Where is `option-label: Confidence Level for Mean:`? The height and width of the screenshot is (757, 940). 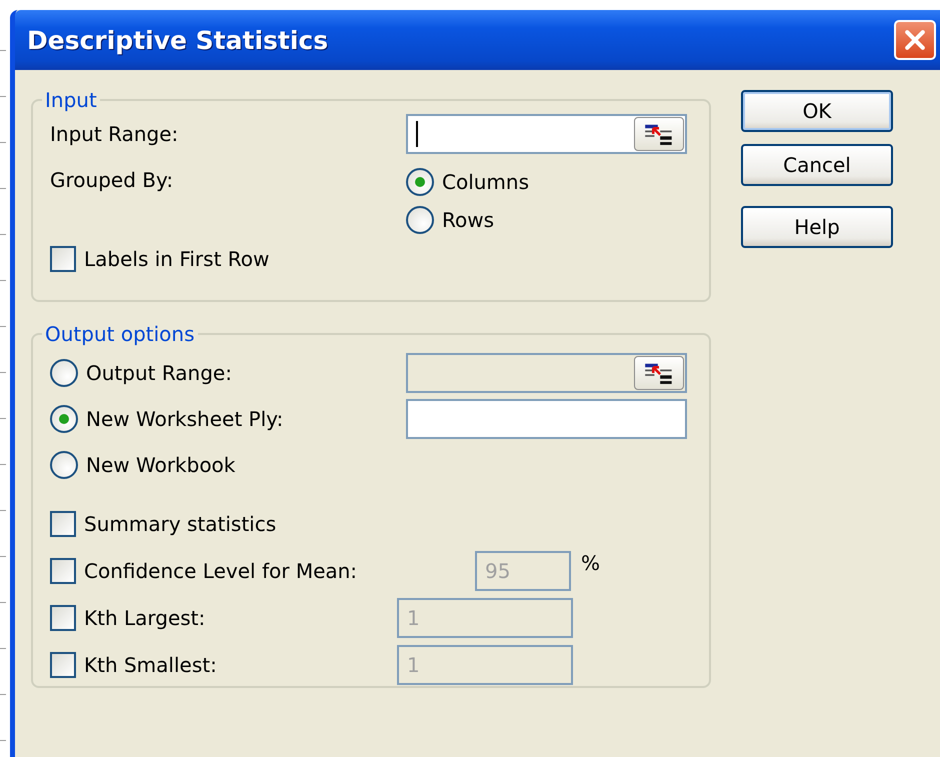 option-label: Confidence Level for Mean: is located at coordinates (221, 570).